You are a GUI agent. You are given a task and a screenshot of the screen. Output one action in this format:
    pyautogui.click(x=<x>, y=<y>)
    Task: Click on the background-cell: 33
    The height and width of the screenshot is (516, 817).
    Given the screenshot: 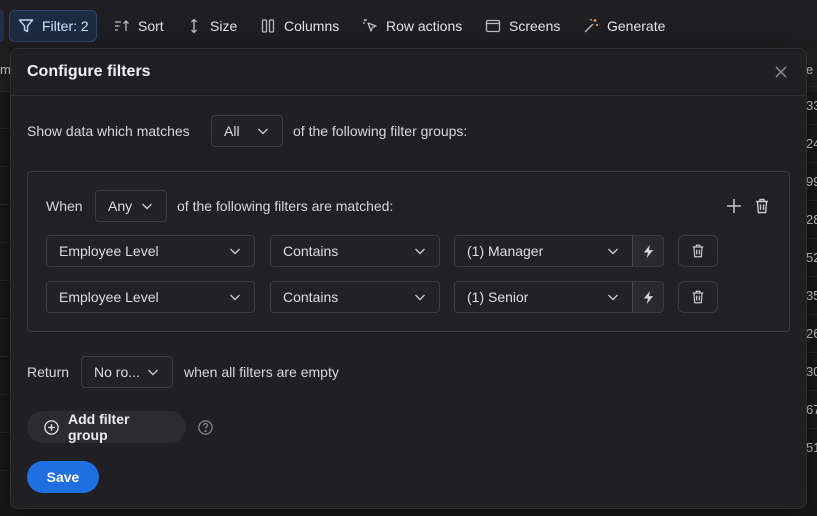 What is the action you would take?
    pyautogui.click(x=811, y=105)
    